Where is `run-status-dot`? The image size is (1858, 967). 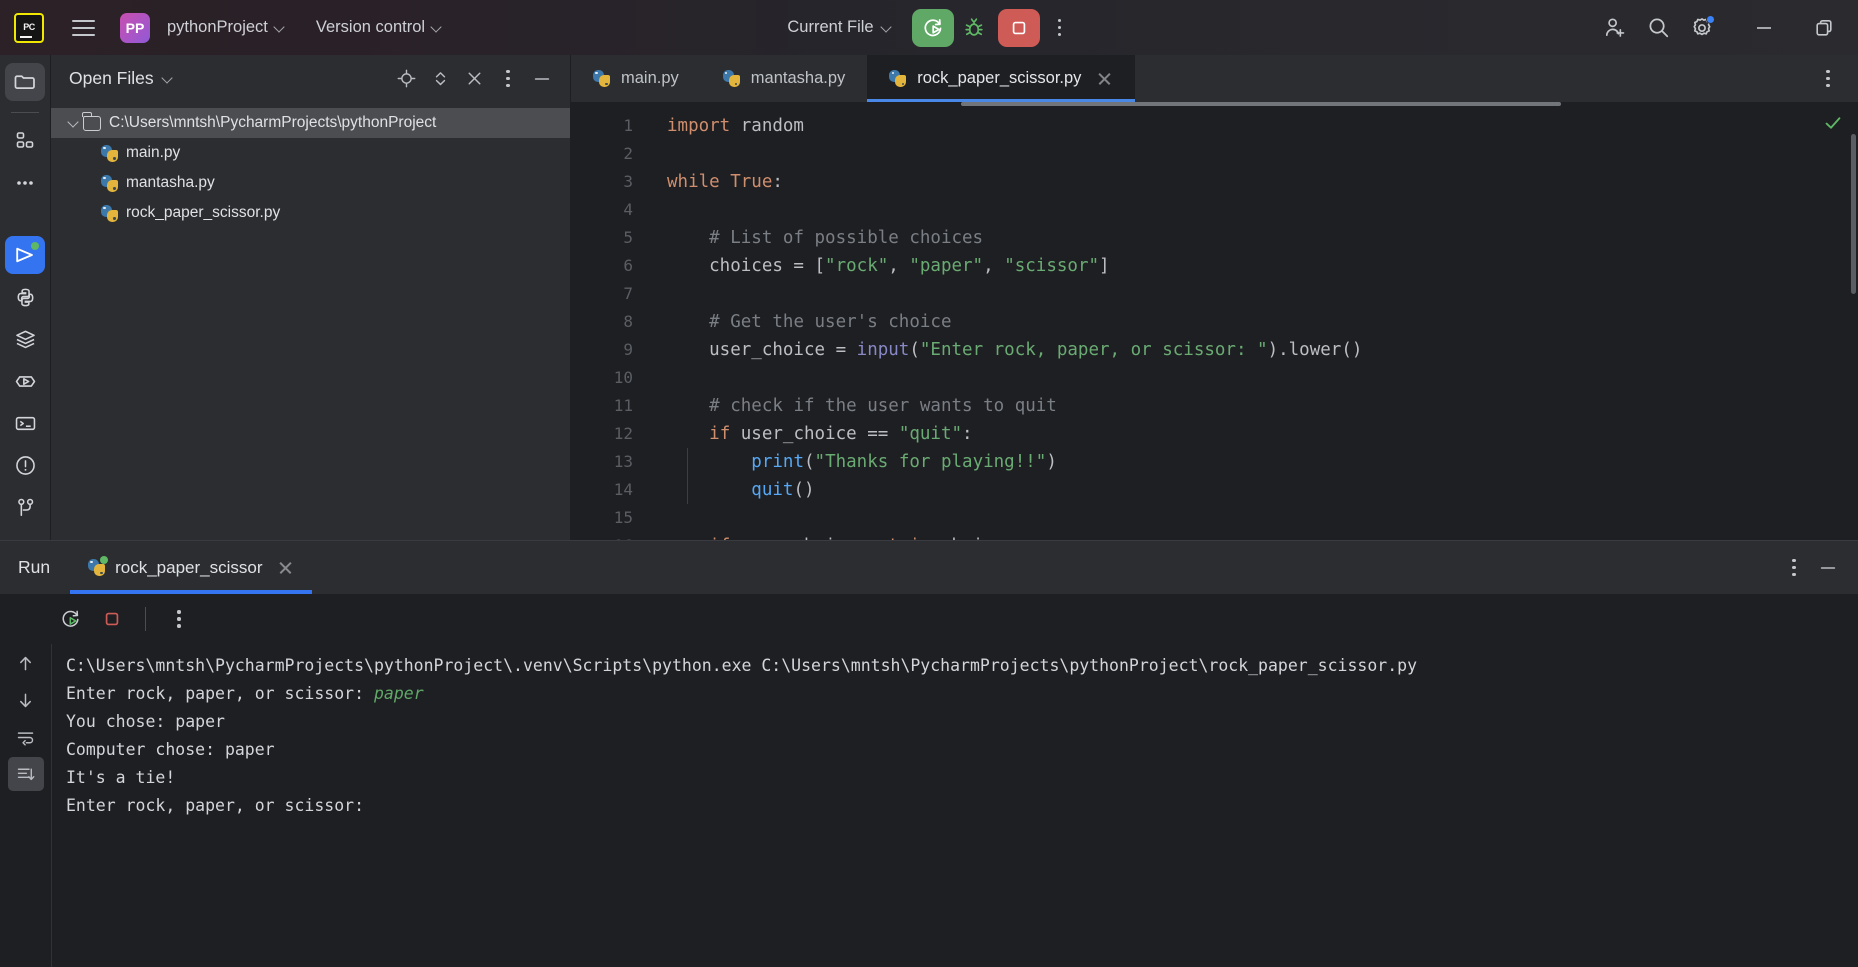 run-status-dot is located at coordinates (35, 246).